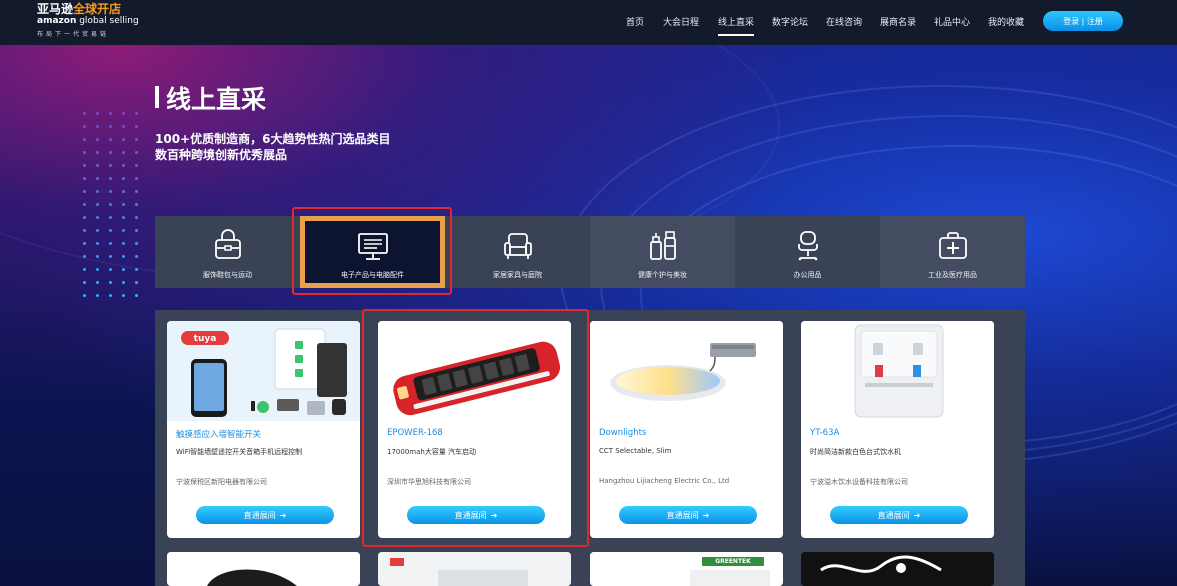  Describe the element at coordinates (107, 21) in the screenshot. I see `logo-global-selling: global selling` at that location.